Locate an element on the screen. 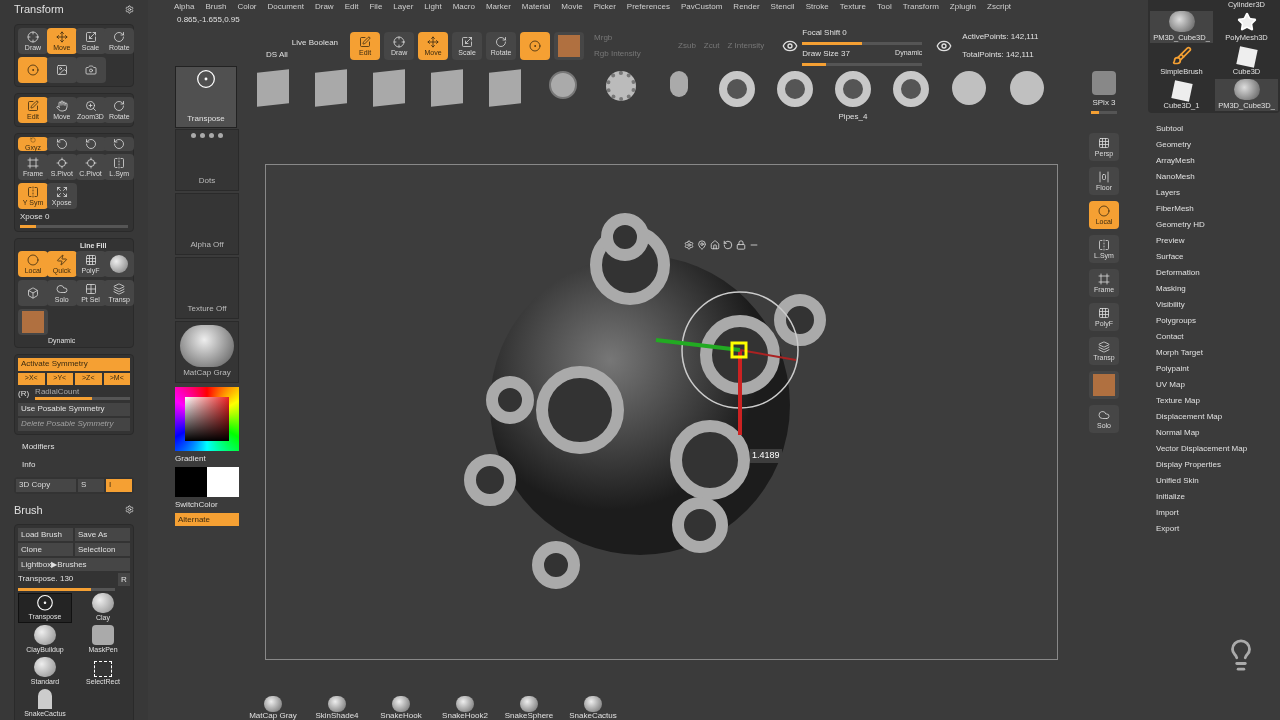  menu-item: Modifiers is located at coordinates (84, 446).